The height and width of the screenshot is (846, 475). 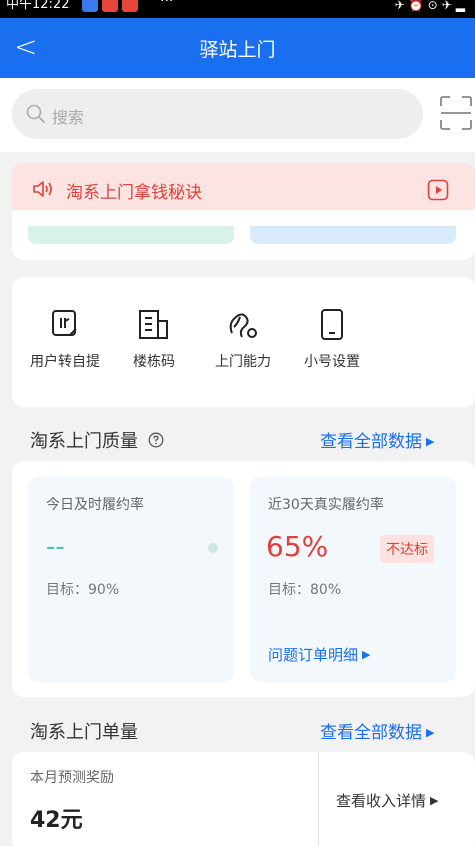 I want to click on system-status-icons: ✈⏰⊙✈▂, so click(x=431, y=6).